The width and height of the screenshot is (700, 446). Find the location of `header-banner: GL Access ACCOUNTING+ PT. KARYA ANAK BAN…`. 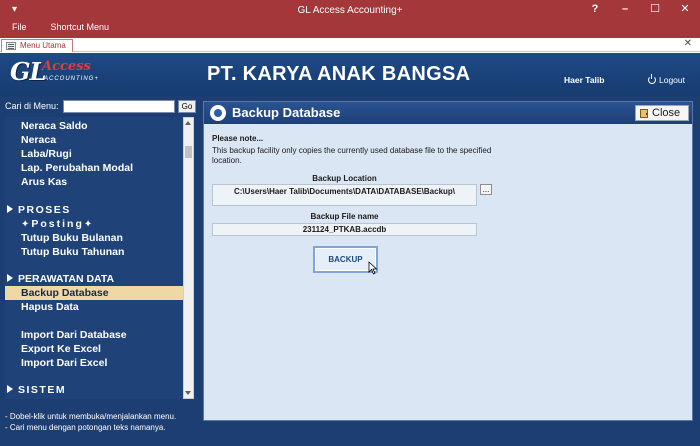

header-banner: GL Access ACCOUNTING+ PT. KARYA ANAK BAN… is located at coordinates (350, 74).